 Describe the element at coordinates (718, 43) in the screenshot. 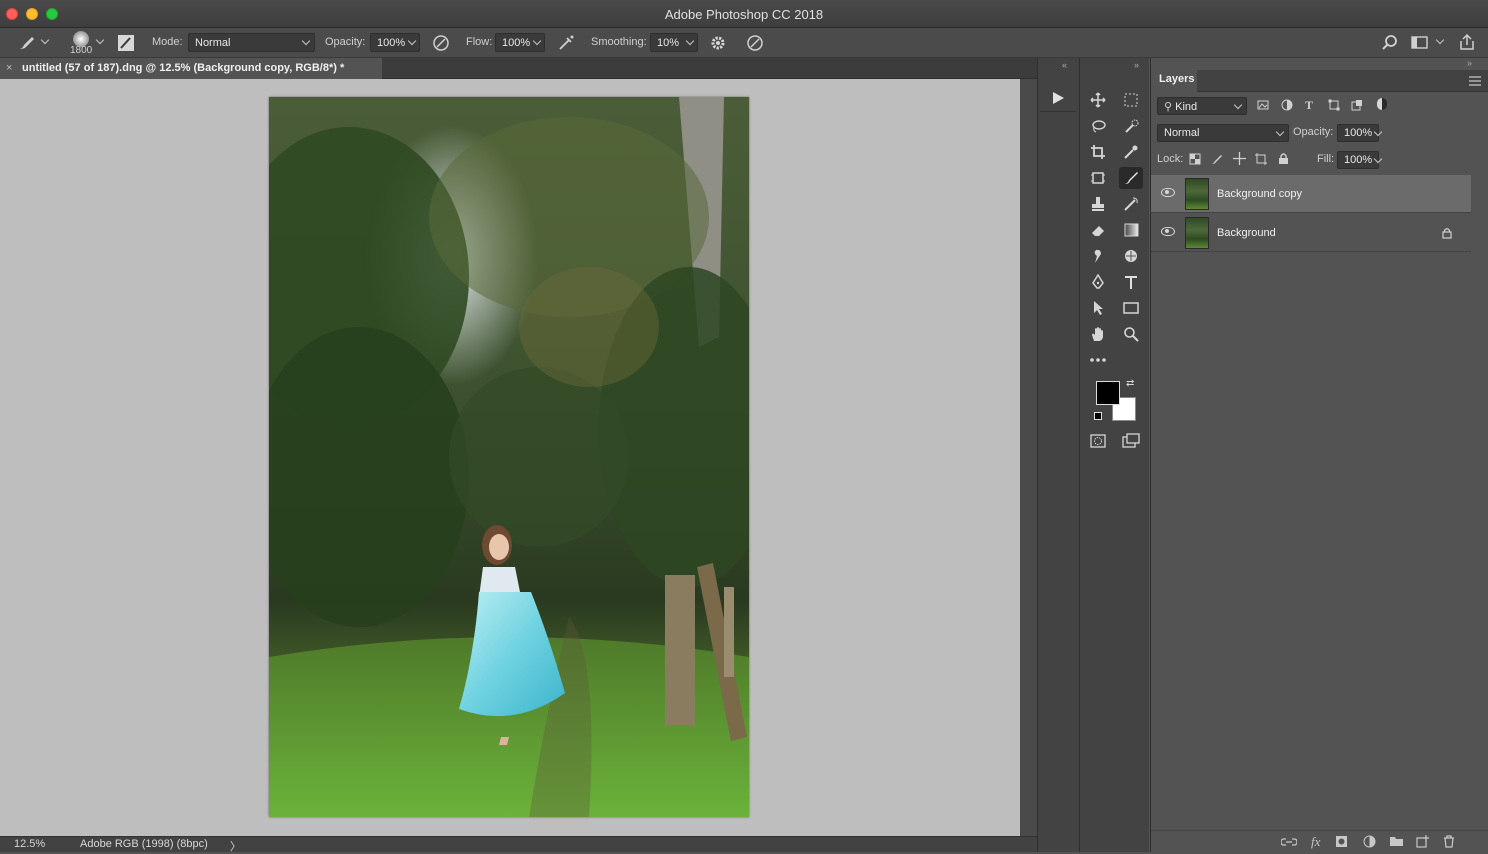

I see `gear-icon` at that location.